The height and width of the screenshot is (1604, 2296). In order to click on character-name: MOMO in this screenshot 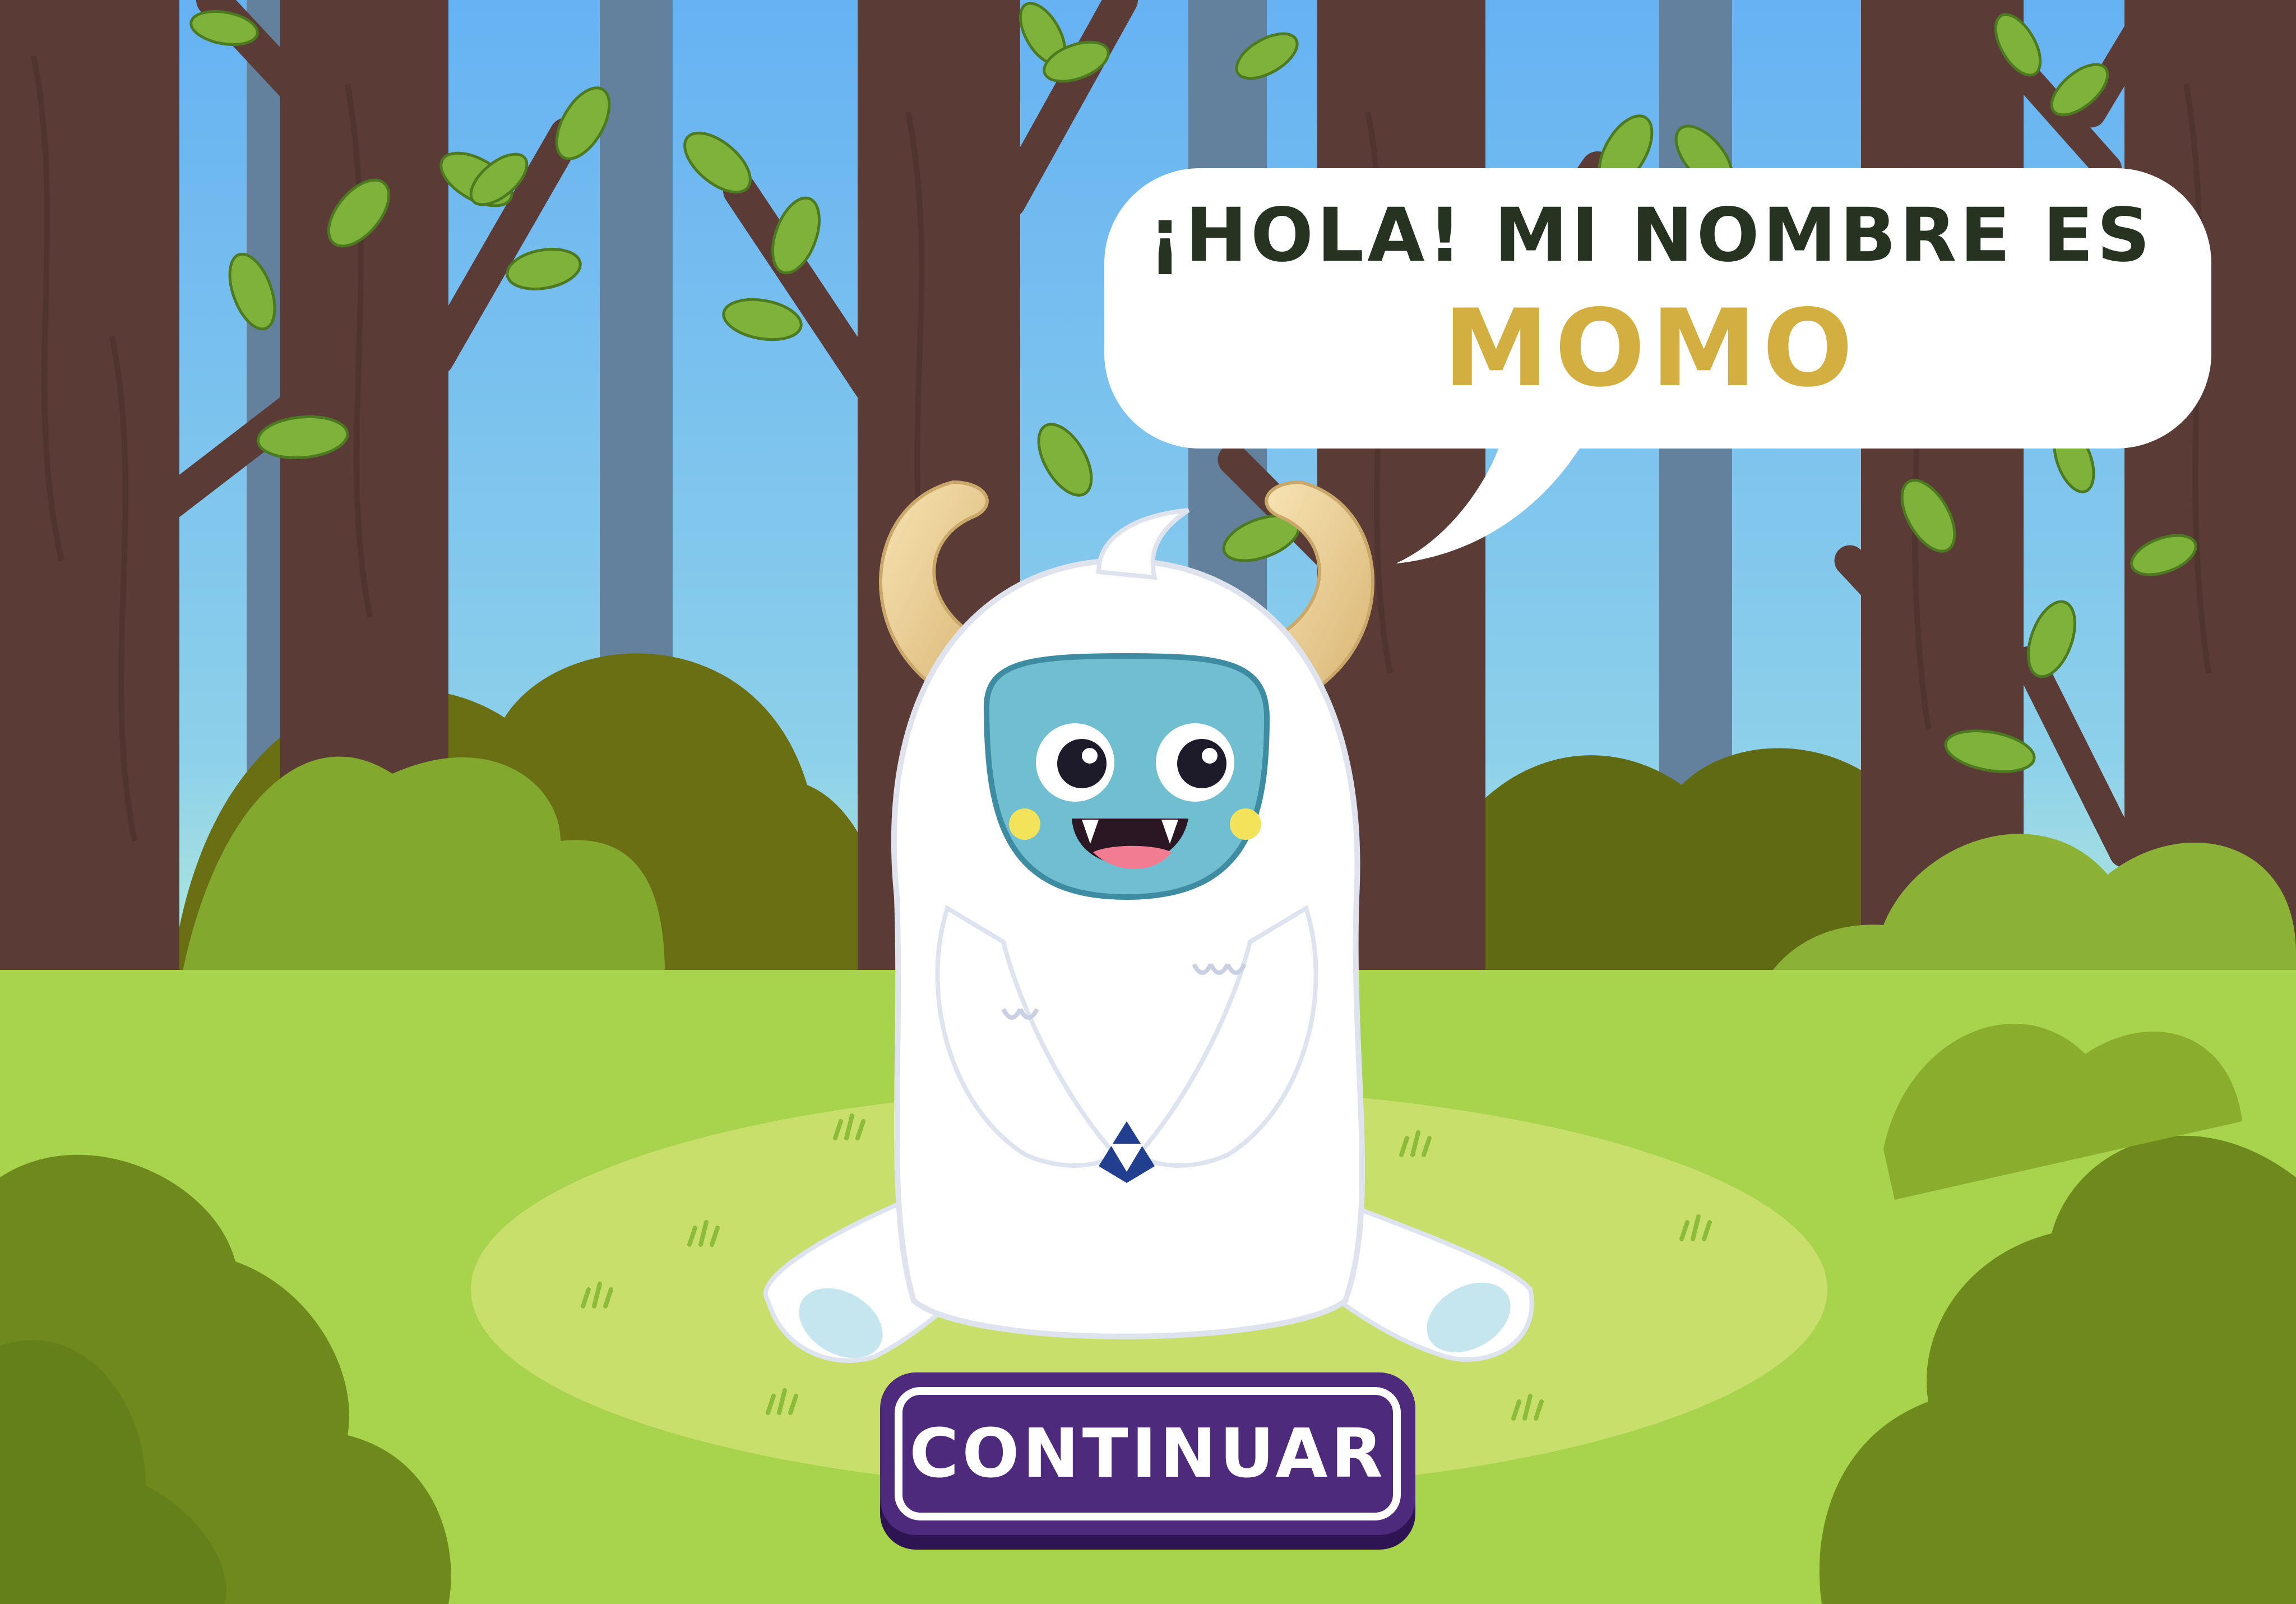, I will do `click(1651, 349)`.